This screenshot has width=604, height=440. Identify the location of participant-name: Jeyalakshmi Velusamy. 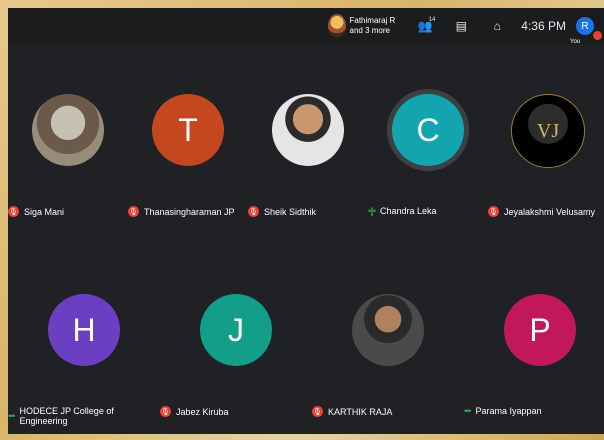
(550, 211).